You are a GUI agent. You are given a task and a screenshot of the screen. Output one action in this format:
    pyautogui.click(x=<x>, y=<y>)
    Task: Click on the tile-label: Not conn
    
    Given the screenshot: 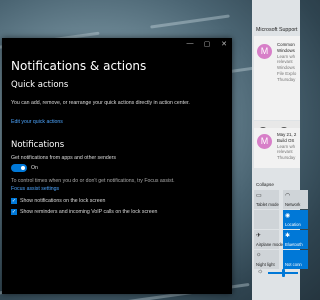 What is the action you would take?
    pyautogui.click(x=293, y=264)
    